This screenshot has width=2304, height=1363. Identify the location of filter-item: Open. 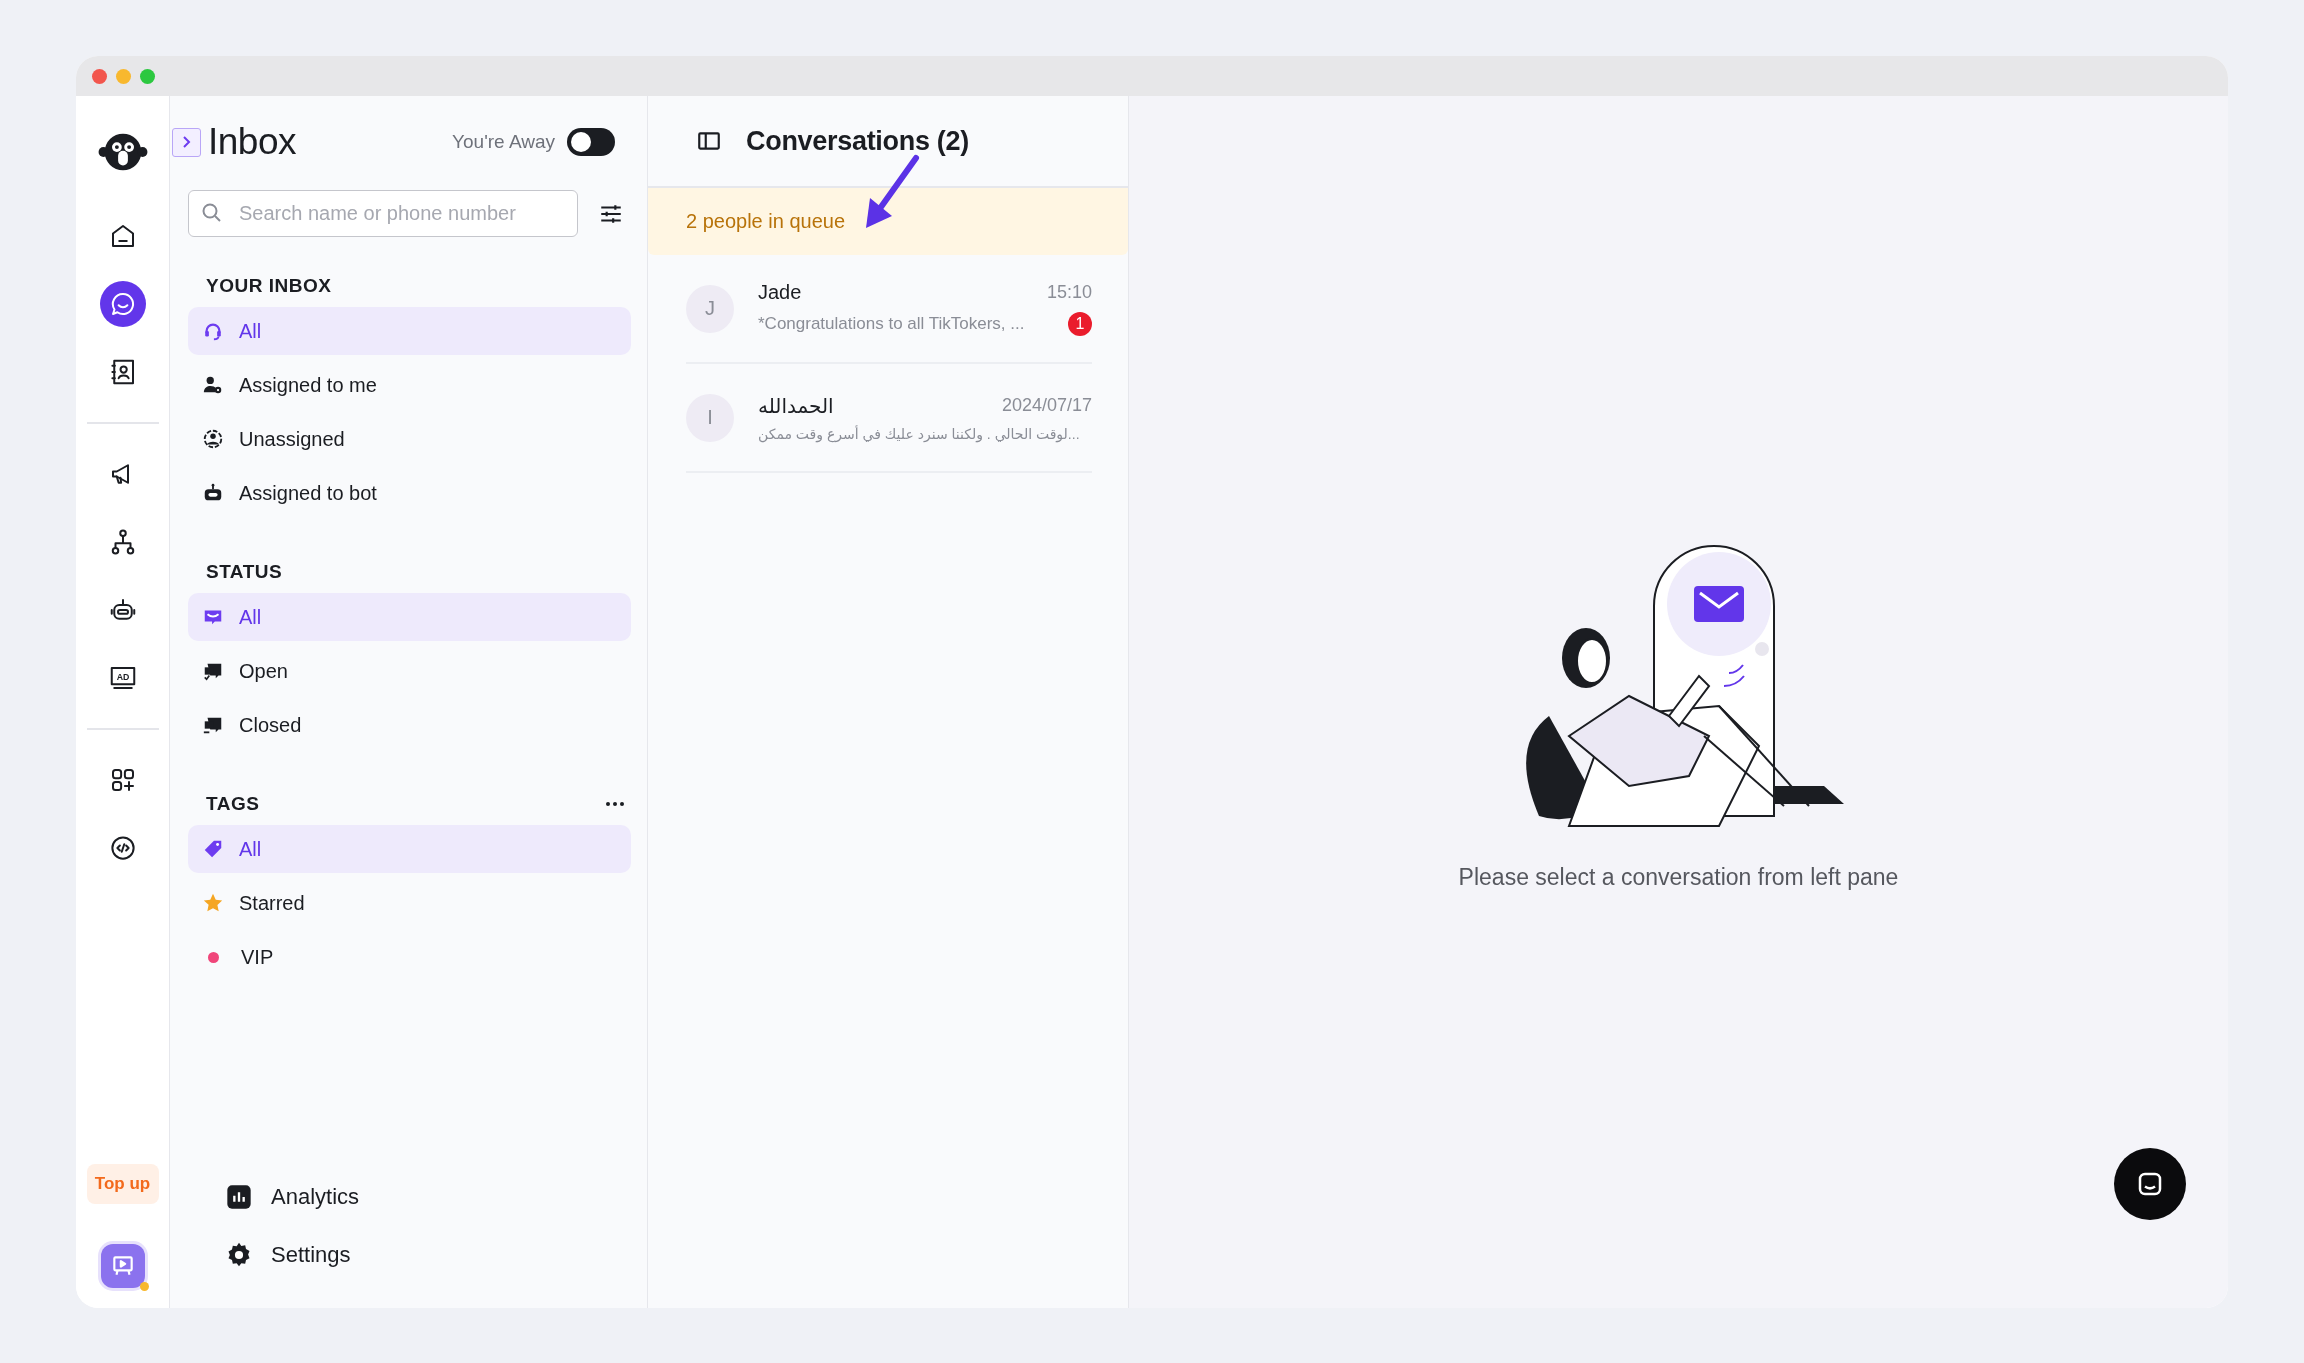
(409, 671).